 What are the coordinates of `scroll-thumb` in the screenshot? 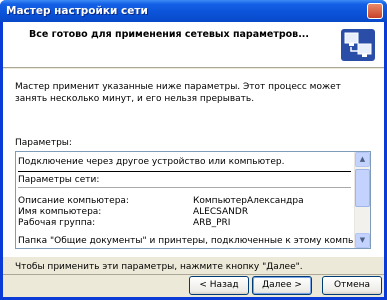 It's located at (362, 188).